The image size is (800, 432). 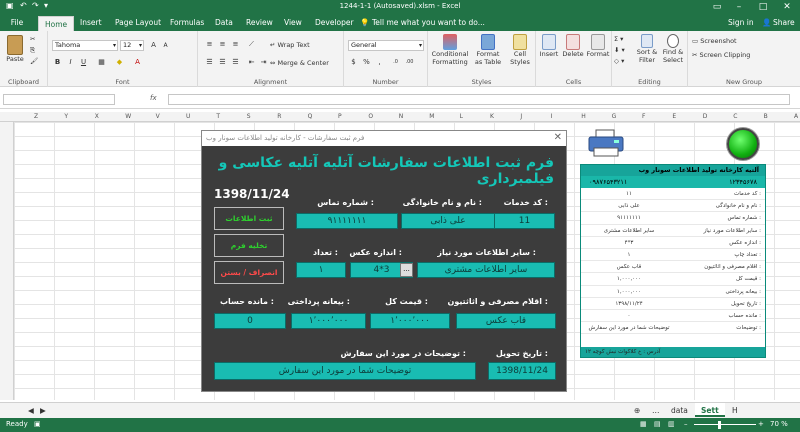 What do you see at coordinates (43, 410) in the screenshot?
I see `sheet-nav-next-icon: ▶` at bounding box center [43, 410].